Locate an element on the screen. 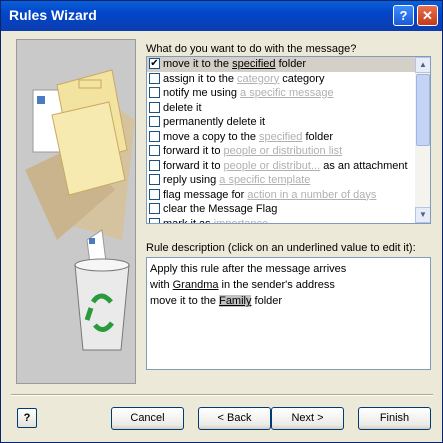 The height and width of the screenshot is (443, 443). action-text: reply using is located at coordinates (191, 180).